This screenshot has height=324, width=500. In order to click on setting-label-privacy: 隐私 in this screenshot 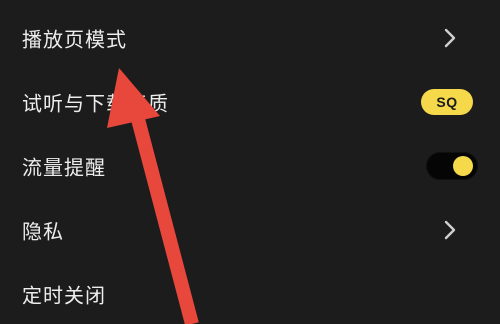, I will do `click(43, 231)`.